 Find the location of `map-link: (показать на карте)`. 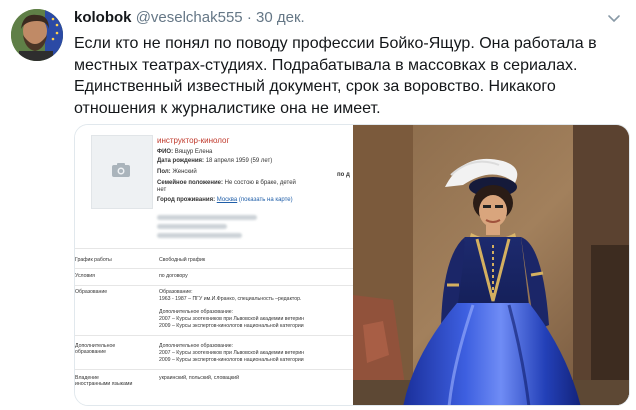

map-link: (показать на карте) is located at coordinates (266, 200).